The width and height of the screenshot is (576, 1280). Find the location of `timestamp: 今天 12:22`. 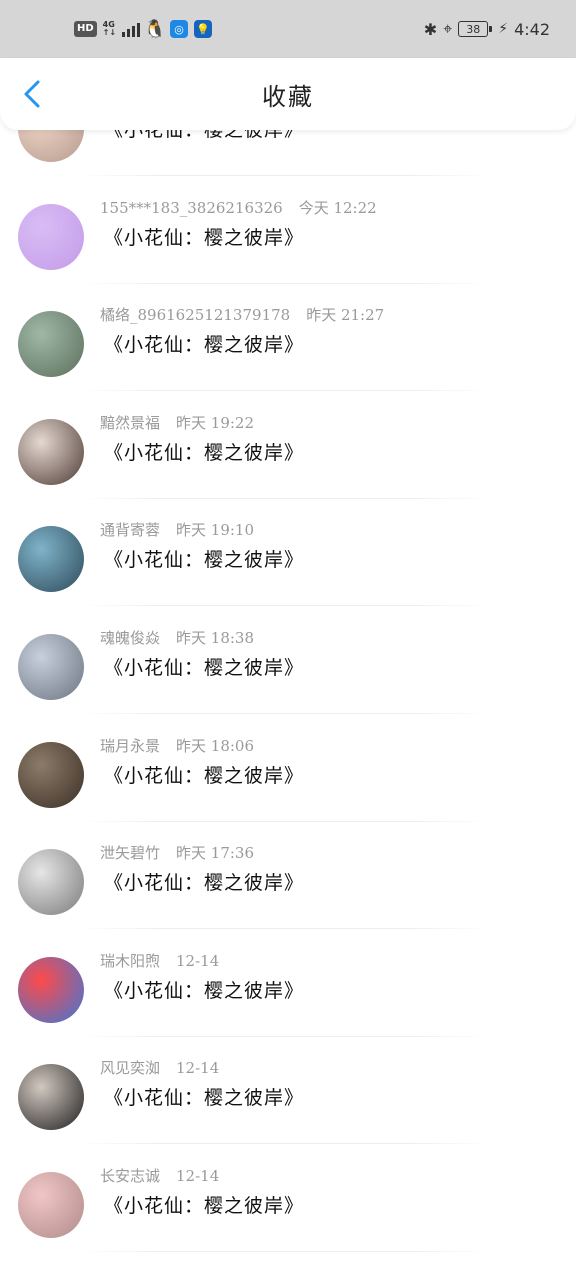

timestamp: 今天 12:22 is located at coordinates (337, 207).